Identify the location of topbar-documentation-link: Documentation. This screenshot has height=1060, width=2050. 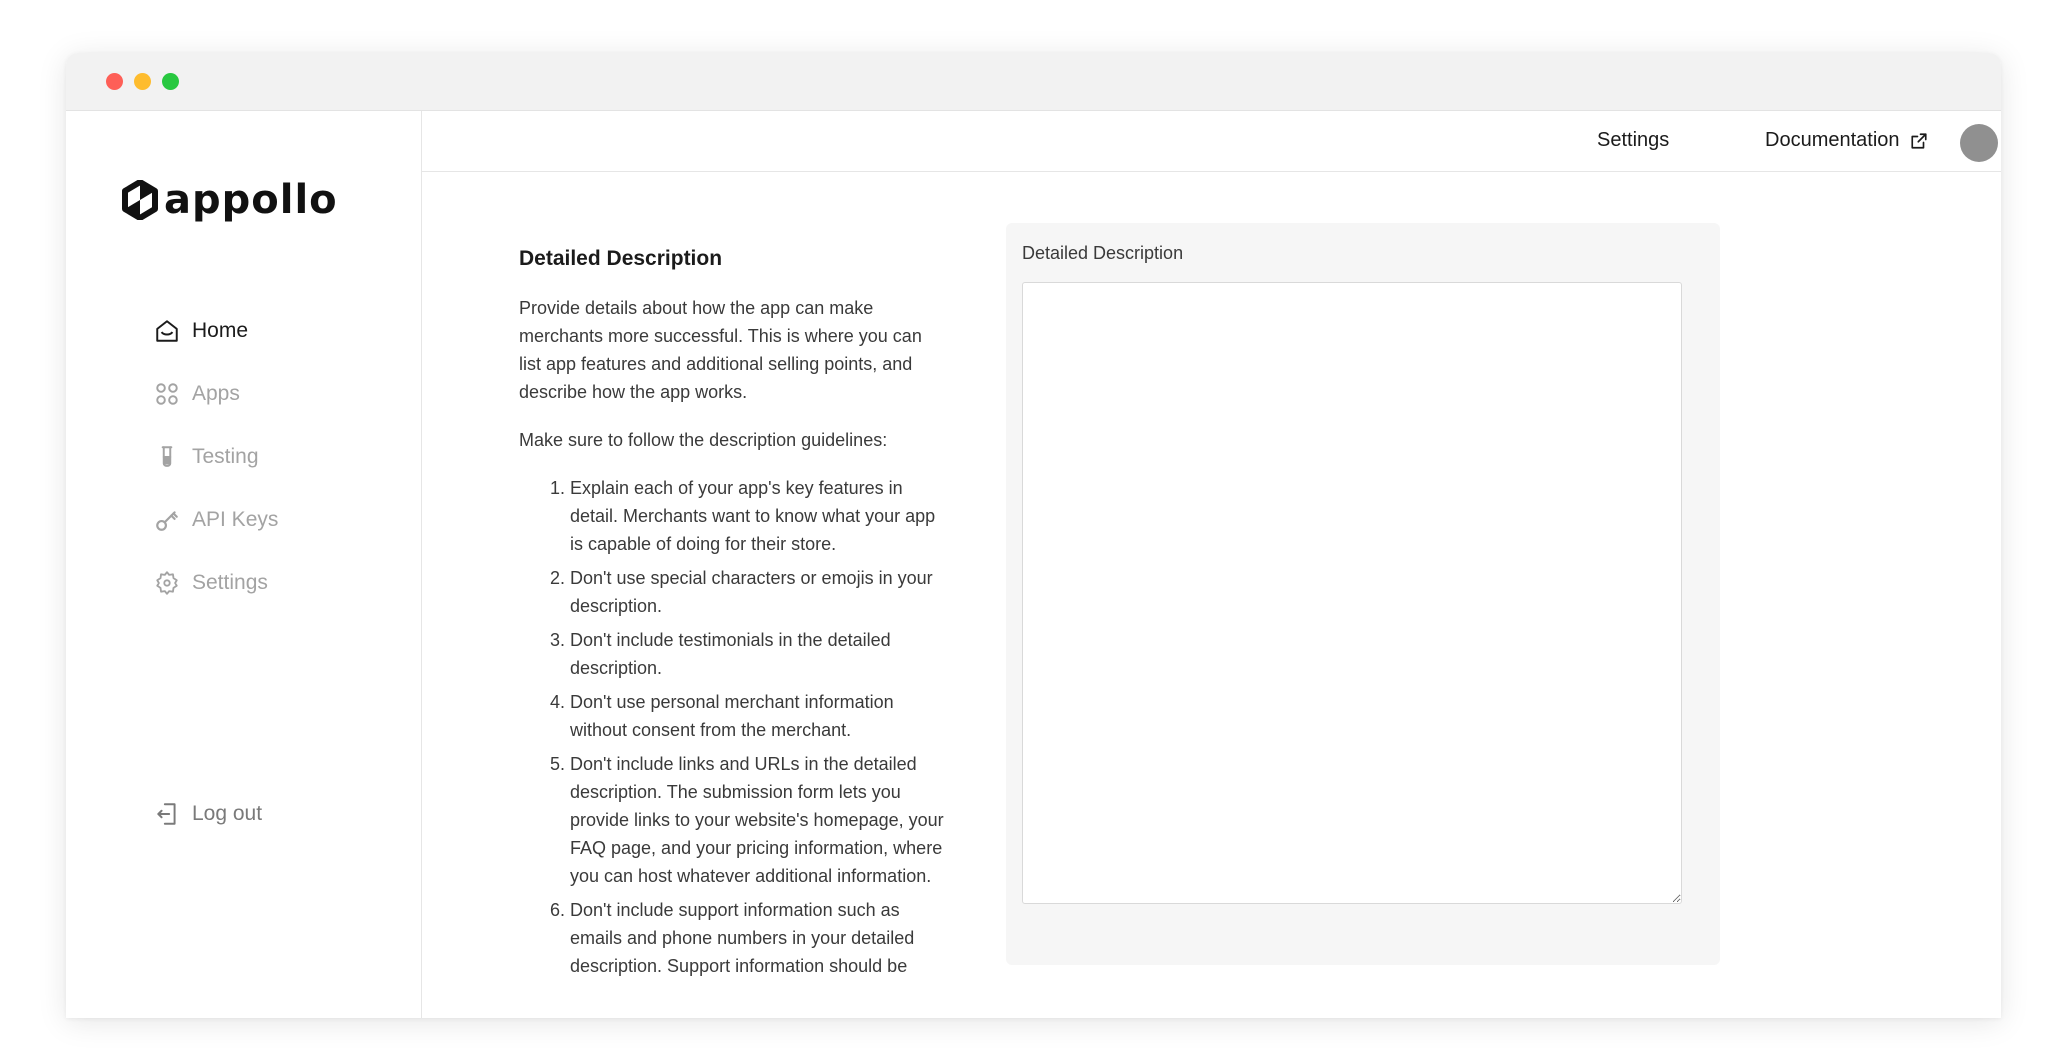
(1846, 140).